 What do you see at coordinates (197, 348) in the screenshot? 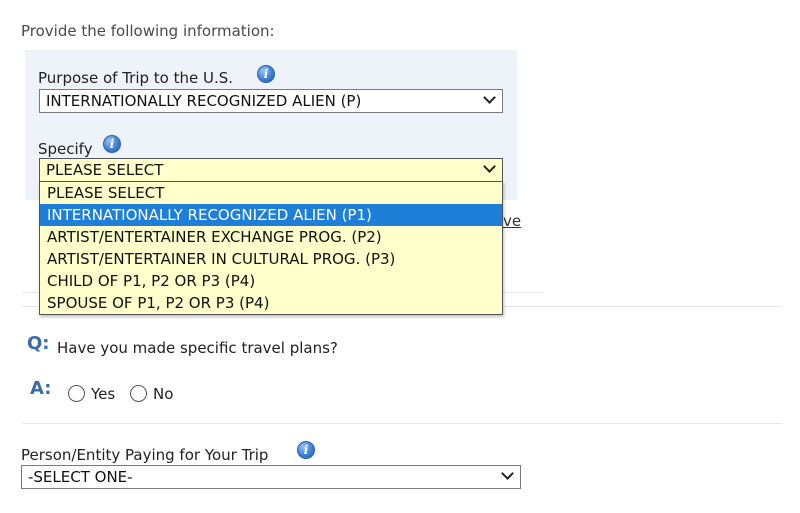
I see `question-text: Have you made specific travel plans?` at bounding box center [197, 348].